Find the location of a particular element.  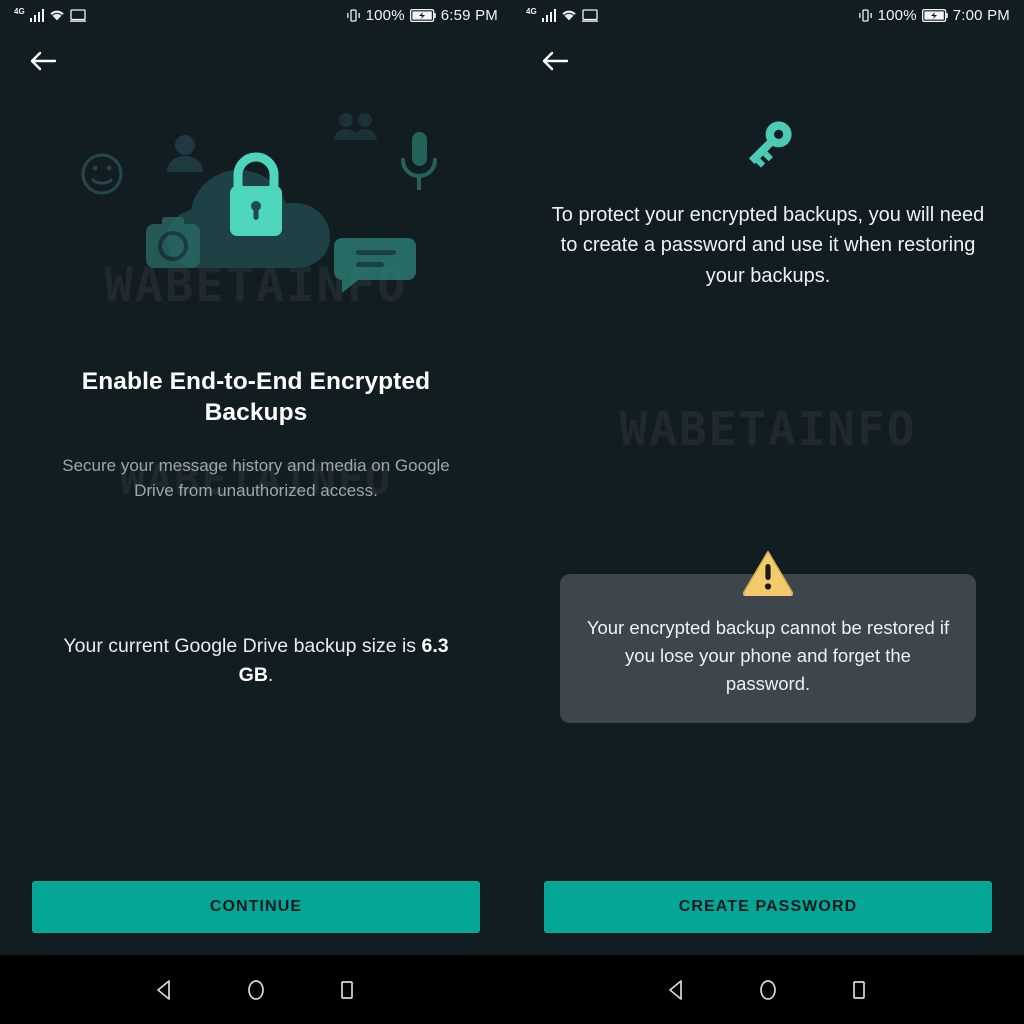

chat-bubble-icon is located at coordinates (375, 265).